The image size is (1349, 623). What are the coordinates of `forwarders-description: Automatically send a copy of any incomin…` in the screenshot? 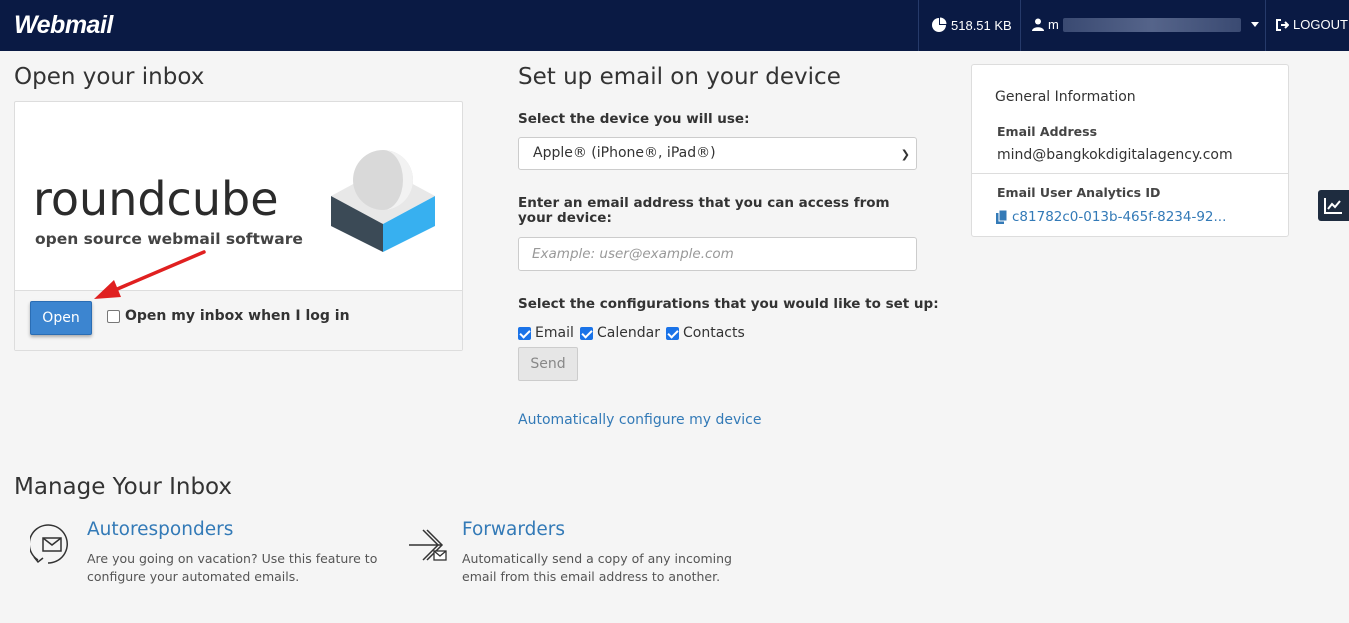 It's located at (597, 568).